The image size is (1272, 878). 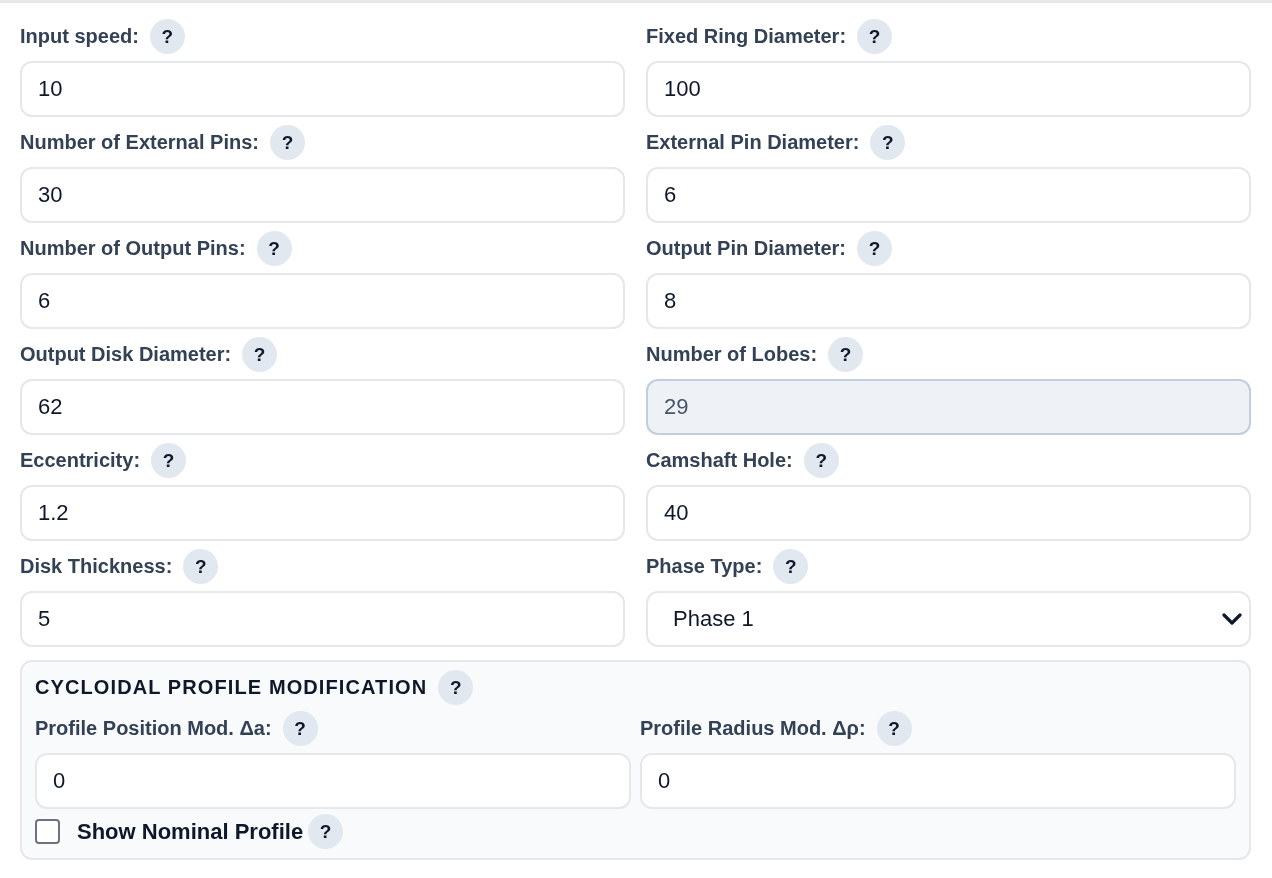 What do you see at coordinates (746, 36) in the screenshot?
I see `field-label: Fixed Ring Diameter:` at bounding box center [746, 36].